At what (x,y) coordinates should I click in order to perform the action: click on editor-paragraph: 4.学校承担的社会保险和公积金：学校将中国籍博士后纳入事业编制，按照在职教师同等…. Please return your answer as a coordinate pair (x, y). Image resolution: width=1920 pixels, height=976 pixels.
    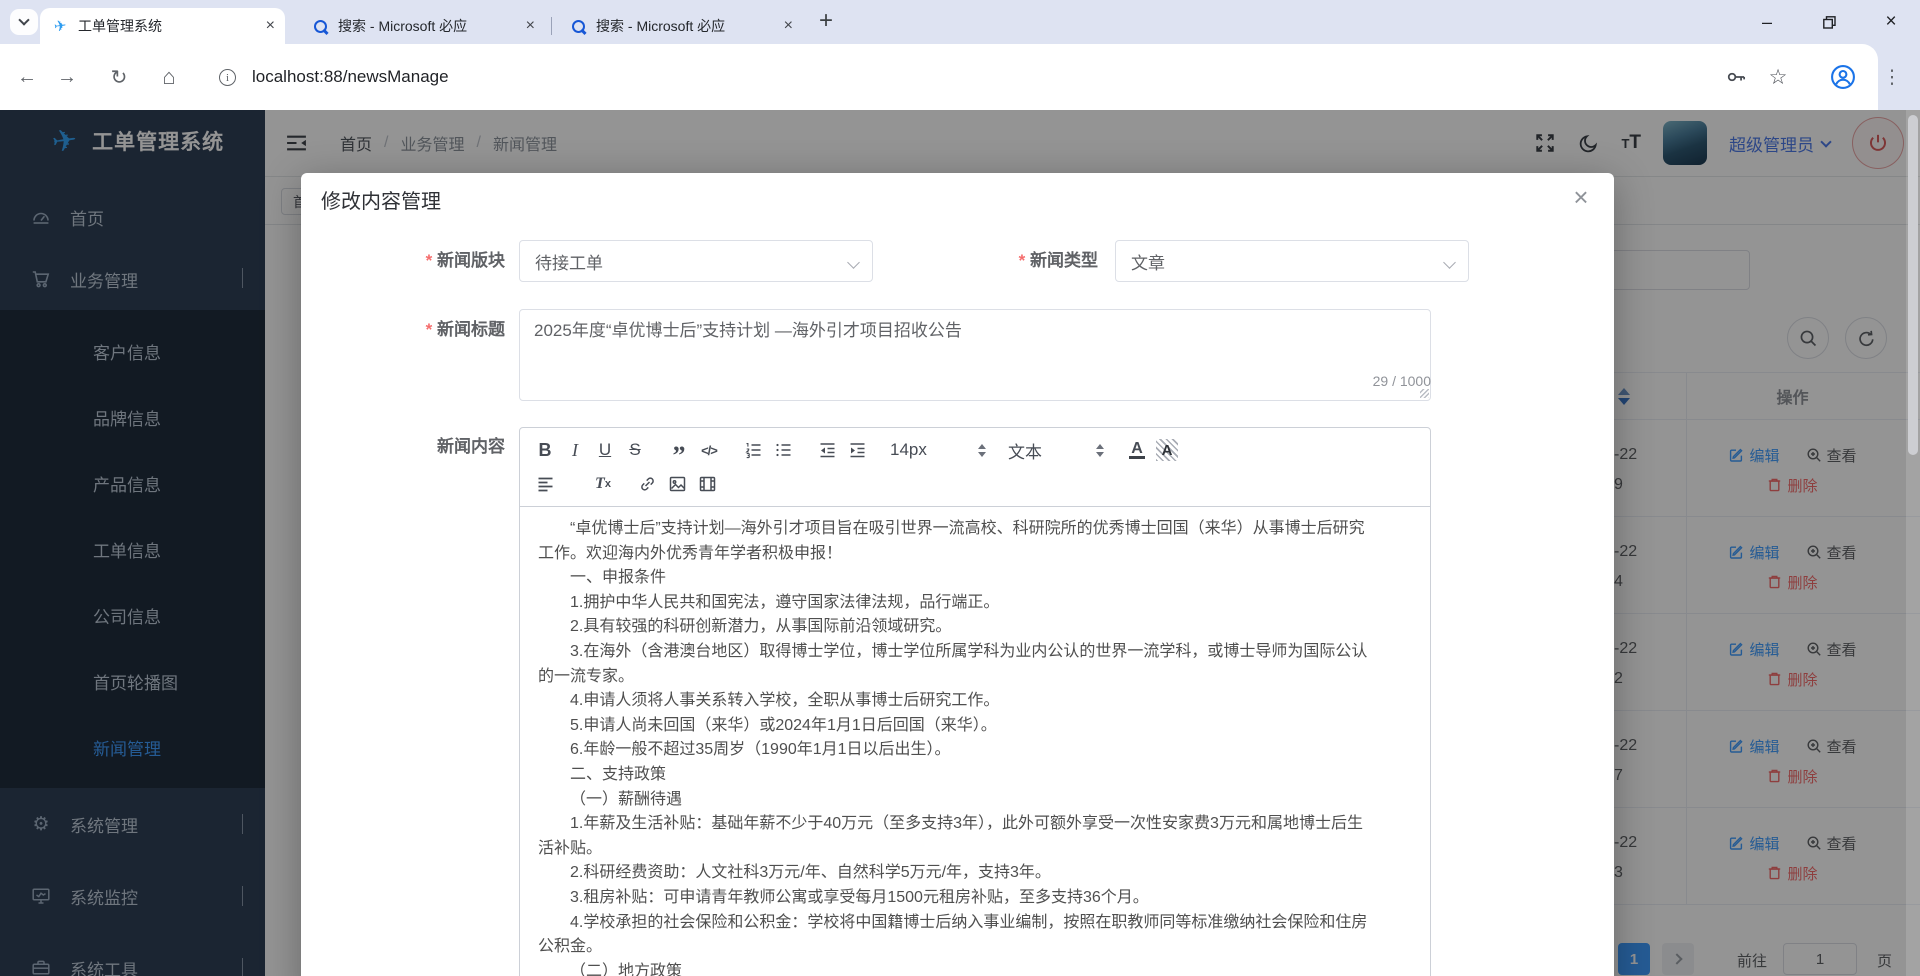
    Looking at the image, I should click on (953, 934).